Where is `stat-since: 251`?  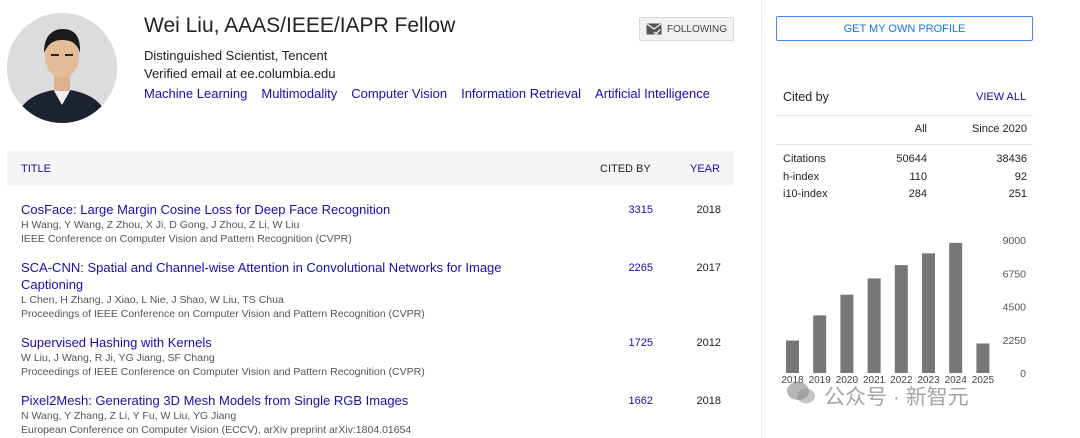 stat-since: 251 is located at coordinates (1017, 194).